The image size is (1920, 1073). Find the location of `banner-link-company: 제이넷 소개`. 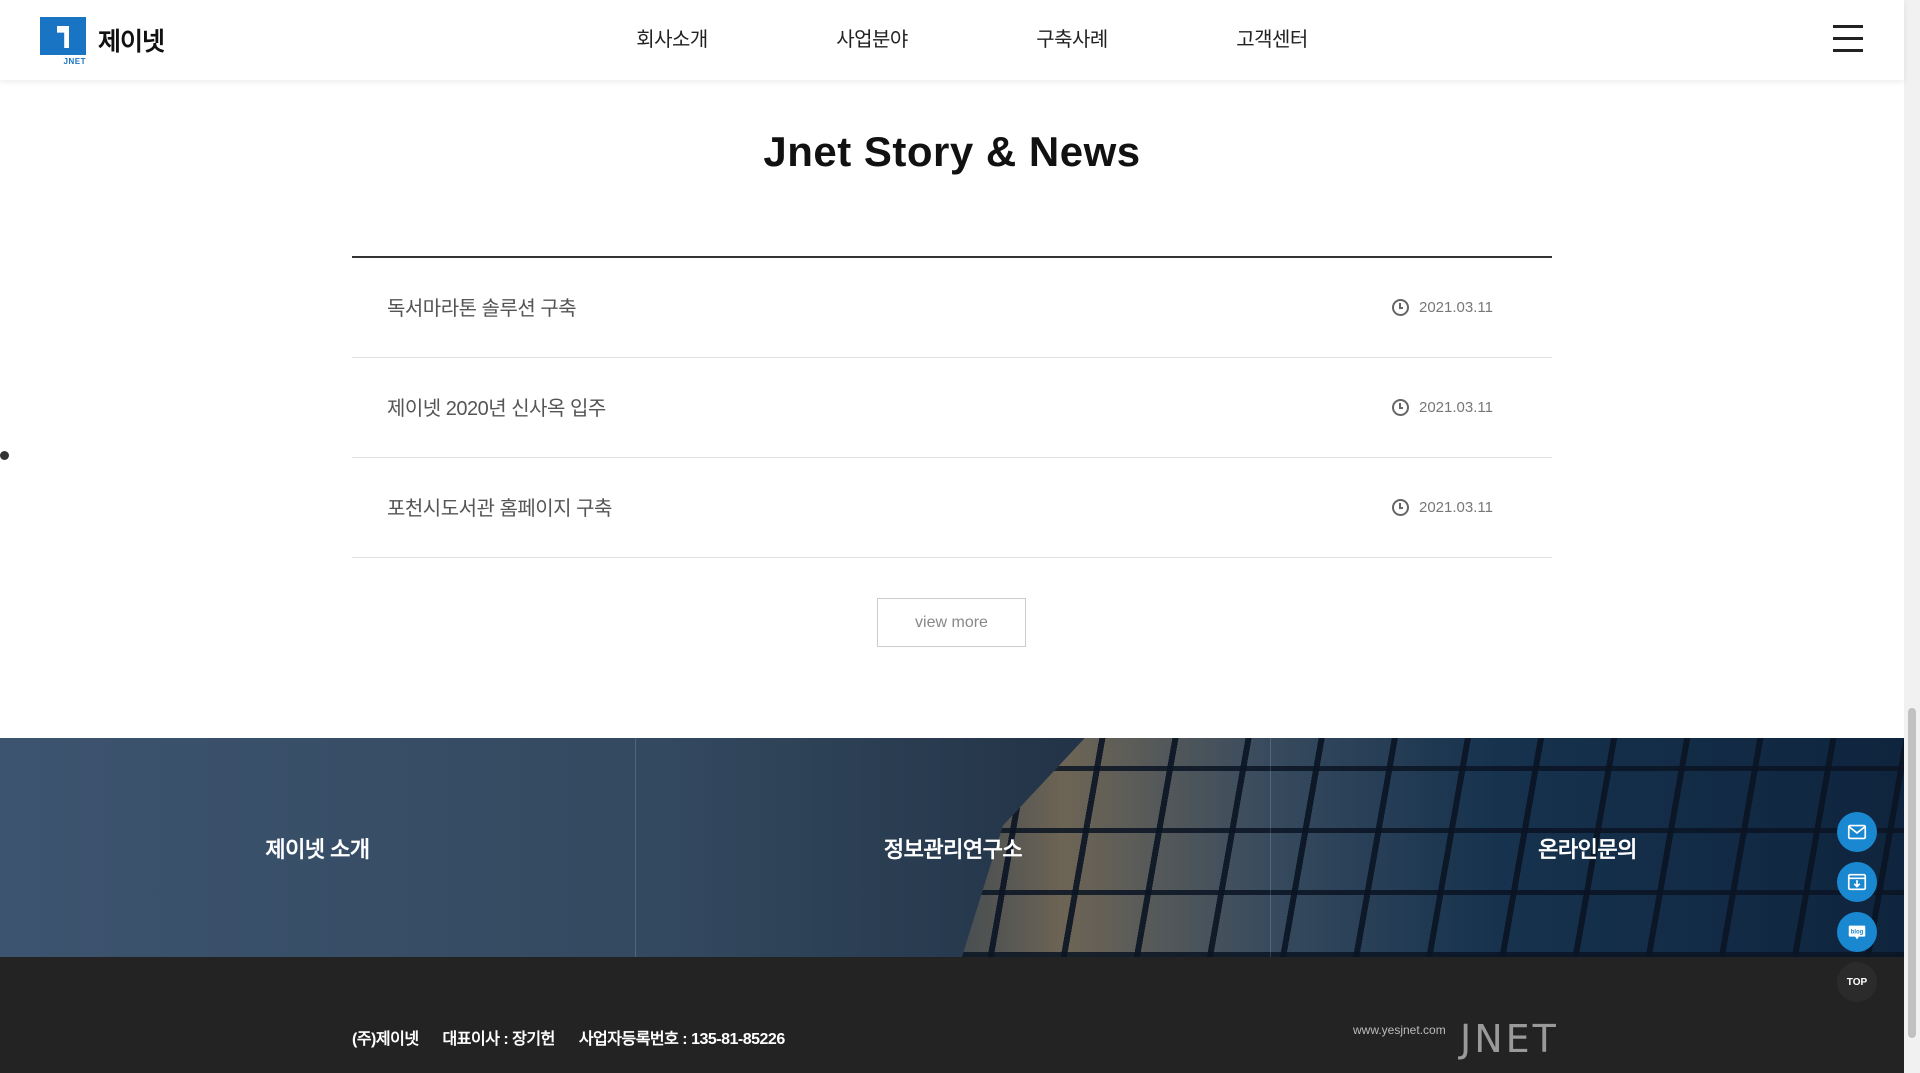

banner-link-company: 제이넷 소개 is located at coordinates (317, 847).